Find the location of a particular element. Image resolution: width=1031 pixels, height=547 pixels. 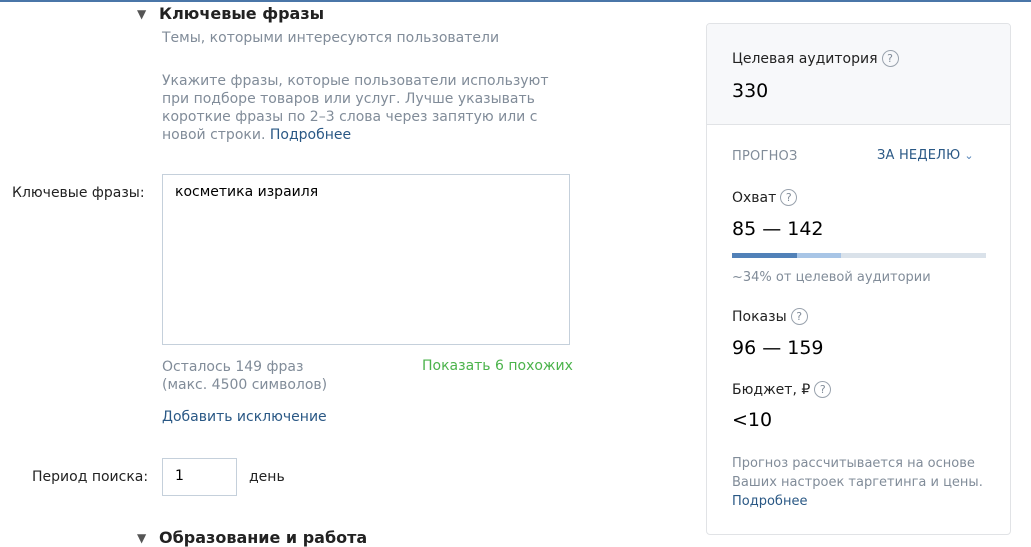

keywords-remaining-count: Осталось 149 фраз is located at coordinates (233, 367).